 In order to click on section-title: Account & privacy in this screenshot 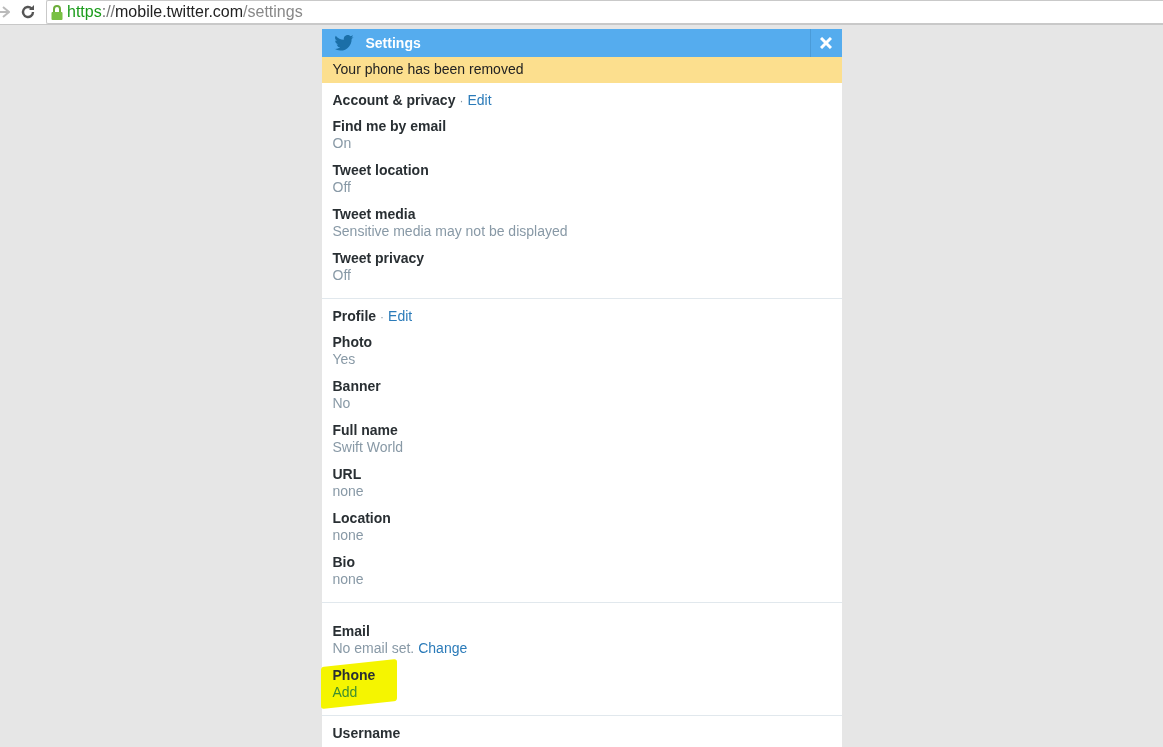, I will do `click(394, 100)`.